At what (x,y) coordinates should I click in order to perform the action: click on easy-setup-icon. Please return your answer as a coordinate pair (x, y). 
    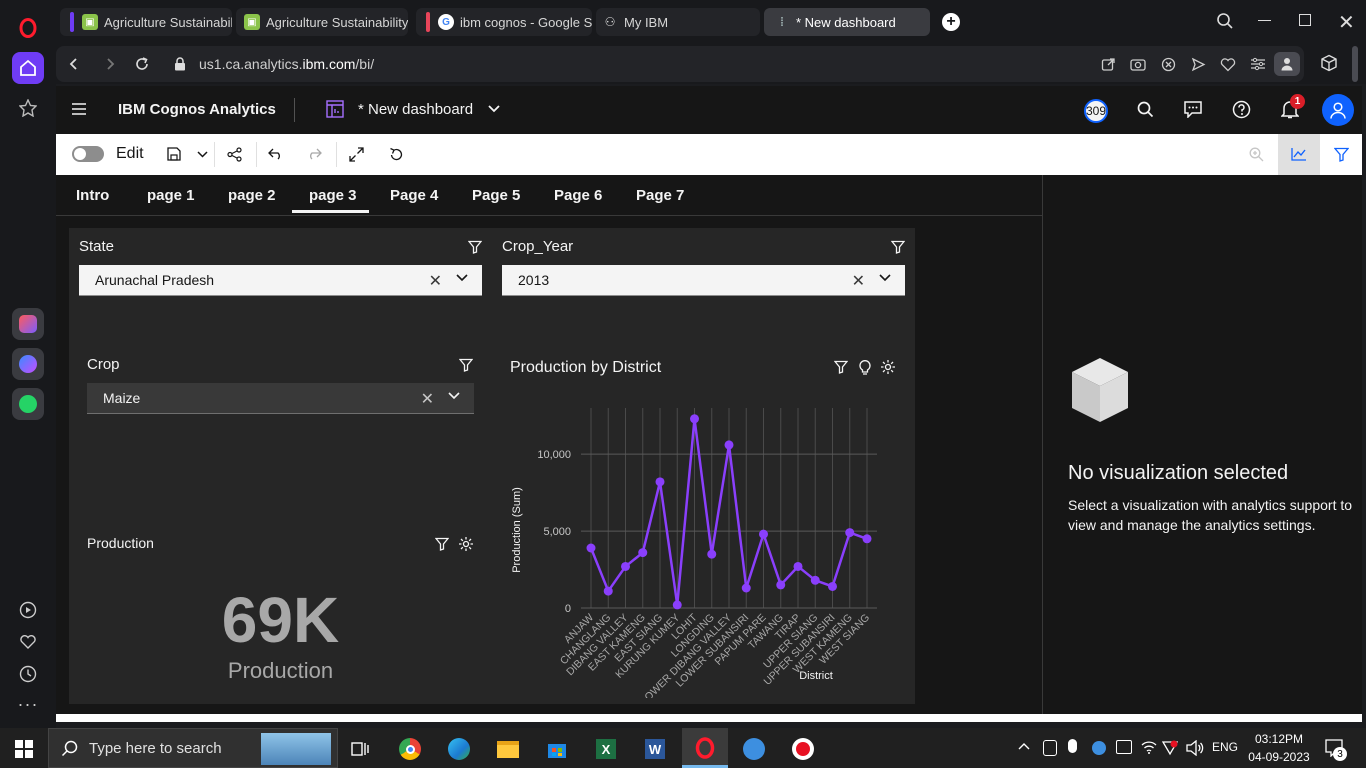
    Looking at the image, I should click on (1258, 64).